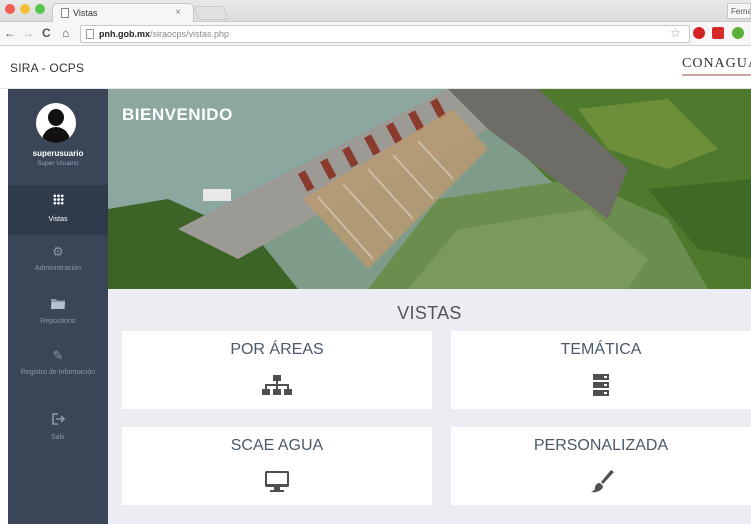 This screenshot has width=751, height=524. I want to click on user-icon-head, so click(56, 117).